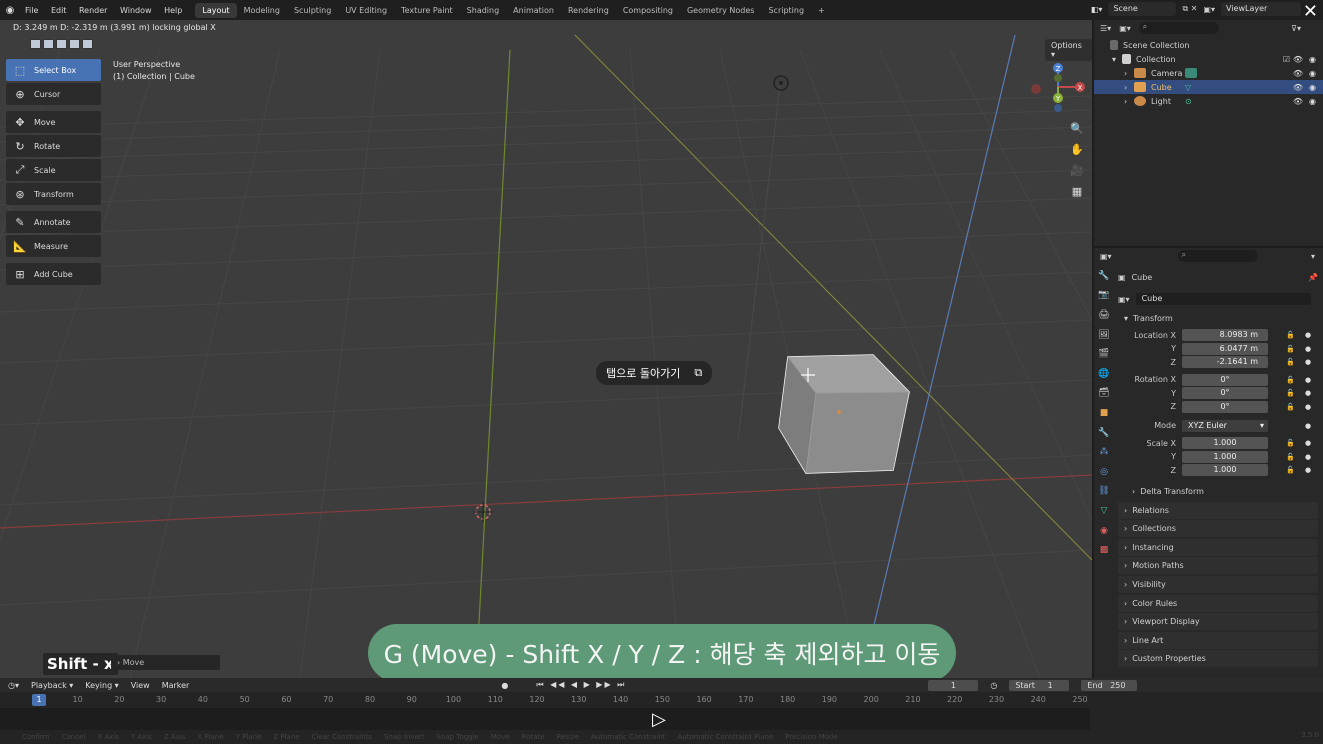  Describe the element at coordinates (52, 685) in the screenshot. I see `playback-menu: Playback ▾` at that location.